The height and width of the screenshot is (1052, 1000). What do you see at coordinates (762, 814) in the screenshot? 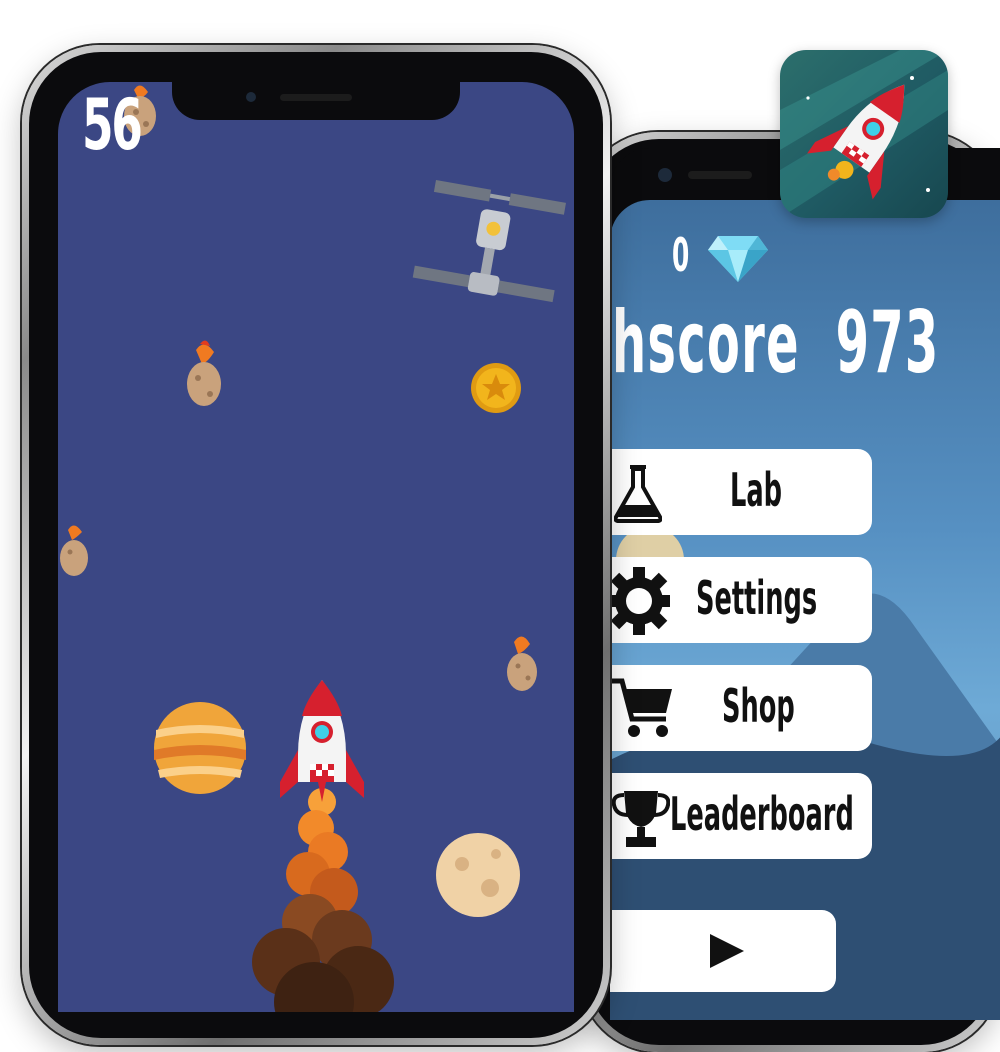
I see `leaderboard-label: Leaderboard` at bounding box center [762, 814].